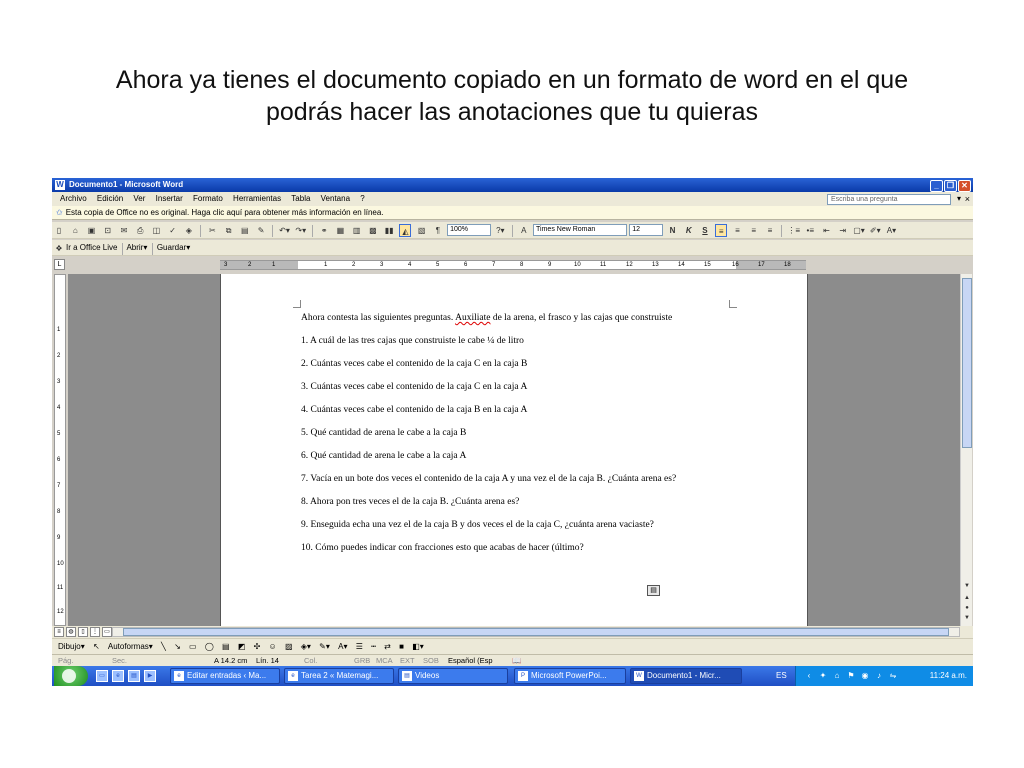 Image resolution: width=1024 pixels, height=768 pixels. Describe the element at coordinates (948, 676) in the screenshot. I see `clock: 11:24 a.m.` at that location.